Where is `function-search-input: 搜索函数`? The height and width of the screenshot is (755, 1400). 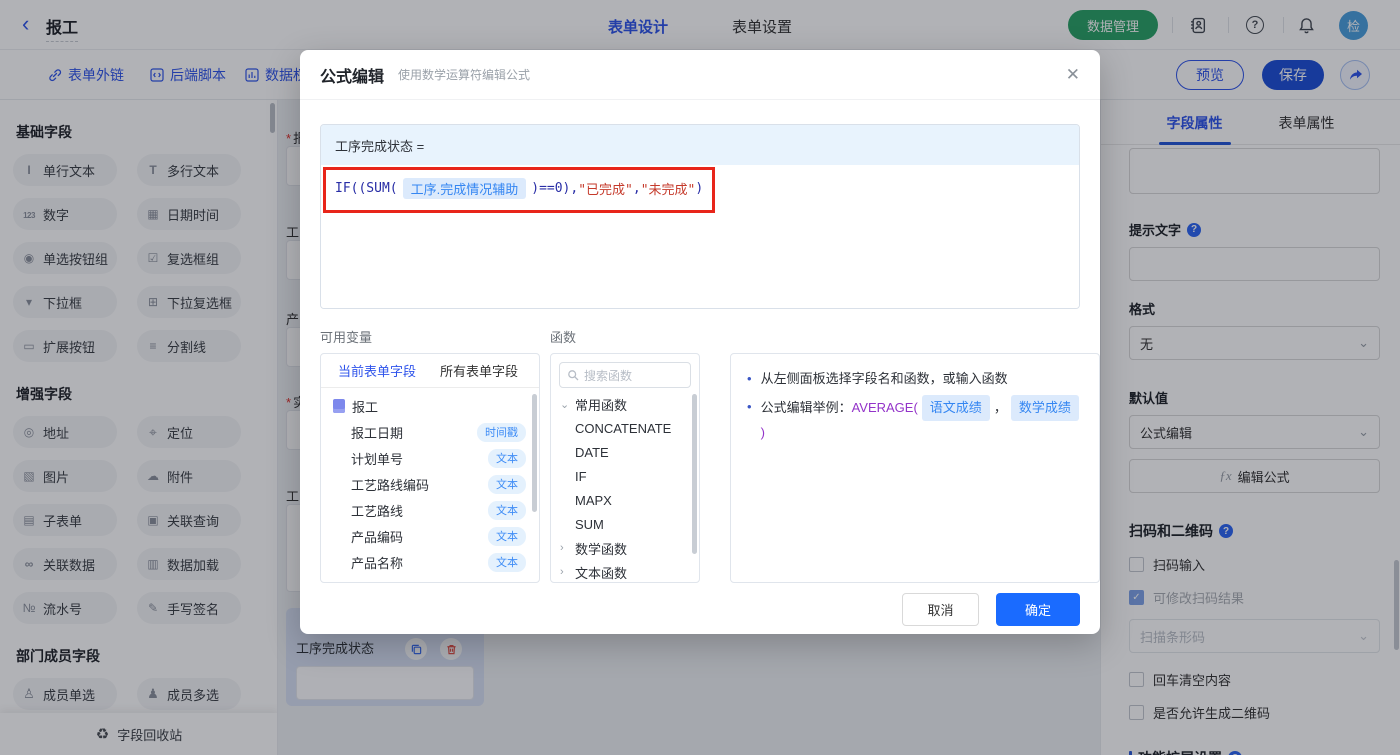
function-search-input: 搜索函数 is located at coordinates (625, 375).